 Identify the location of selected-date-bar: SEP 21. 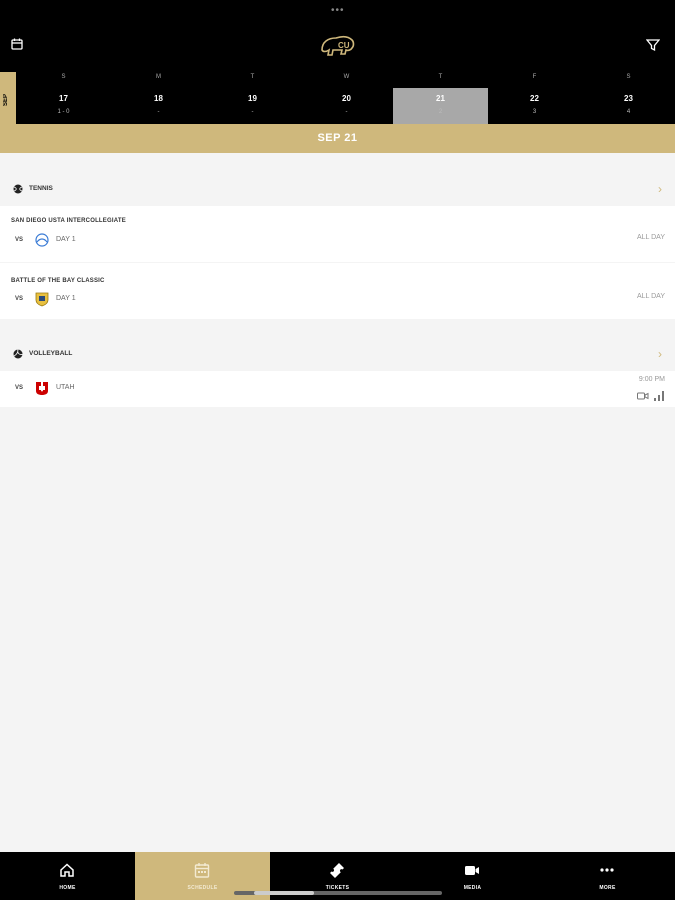
(337, 138).